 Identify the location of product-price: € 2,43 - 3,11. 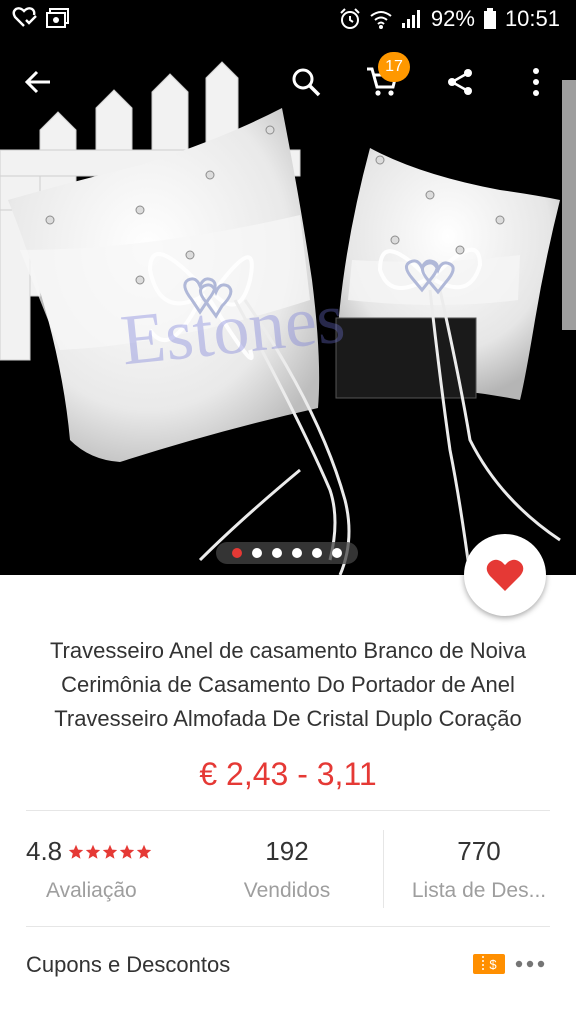
(288, 774).